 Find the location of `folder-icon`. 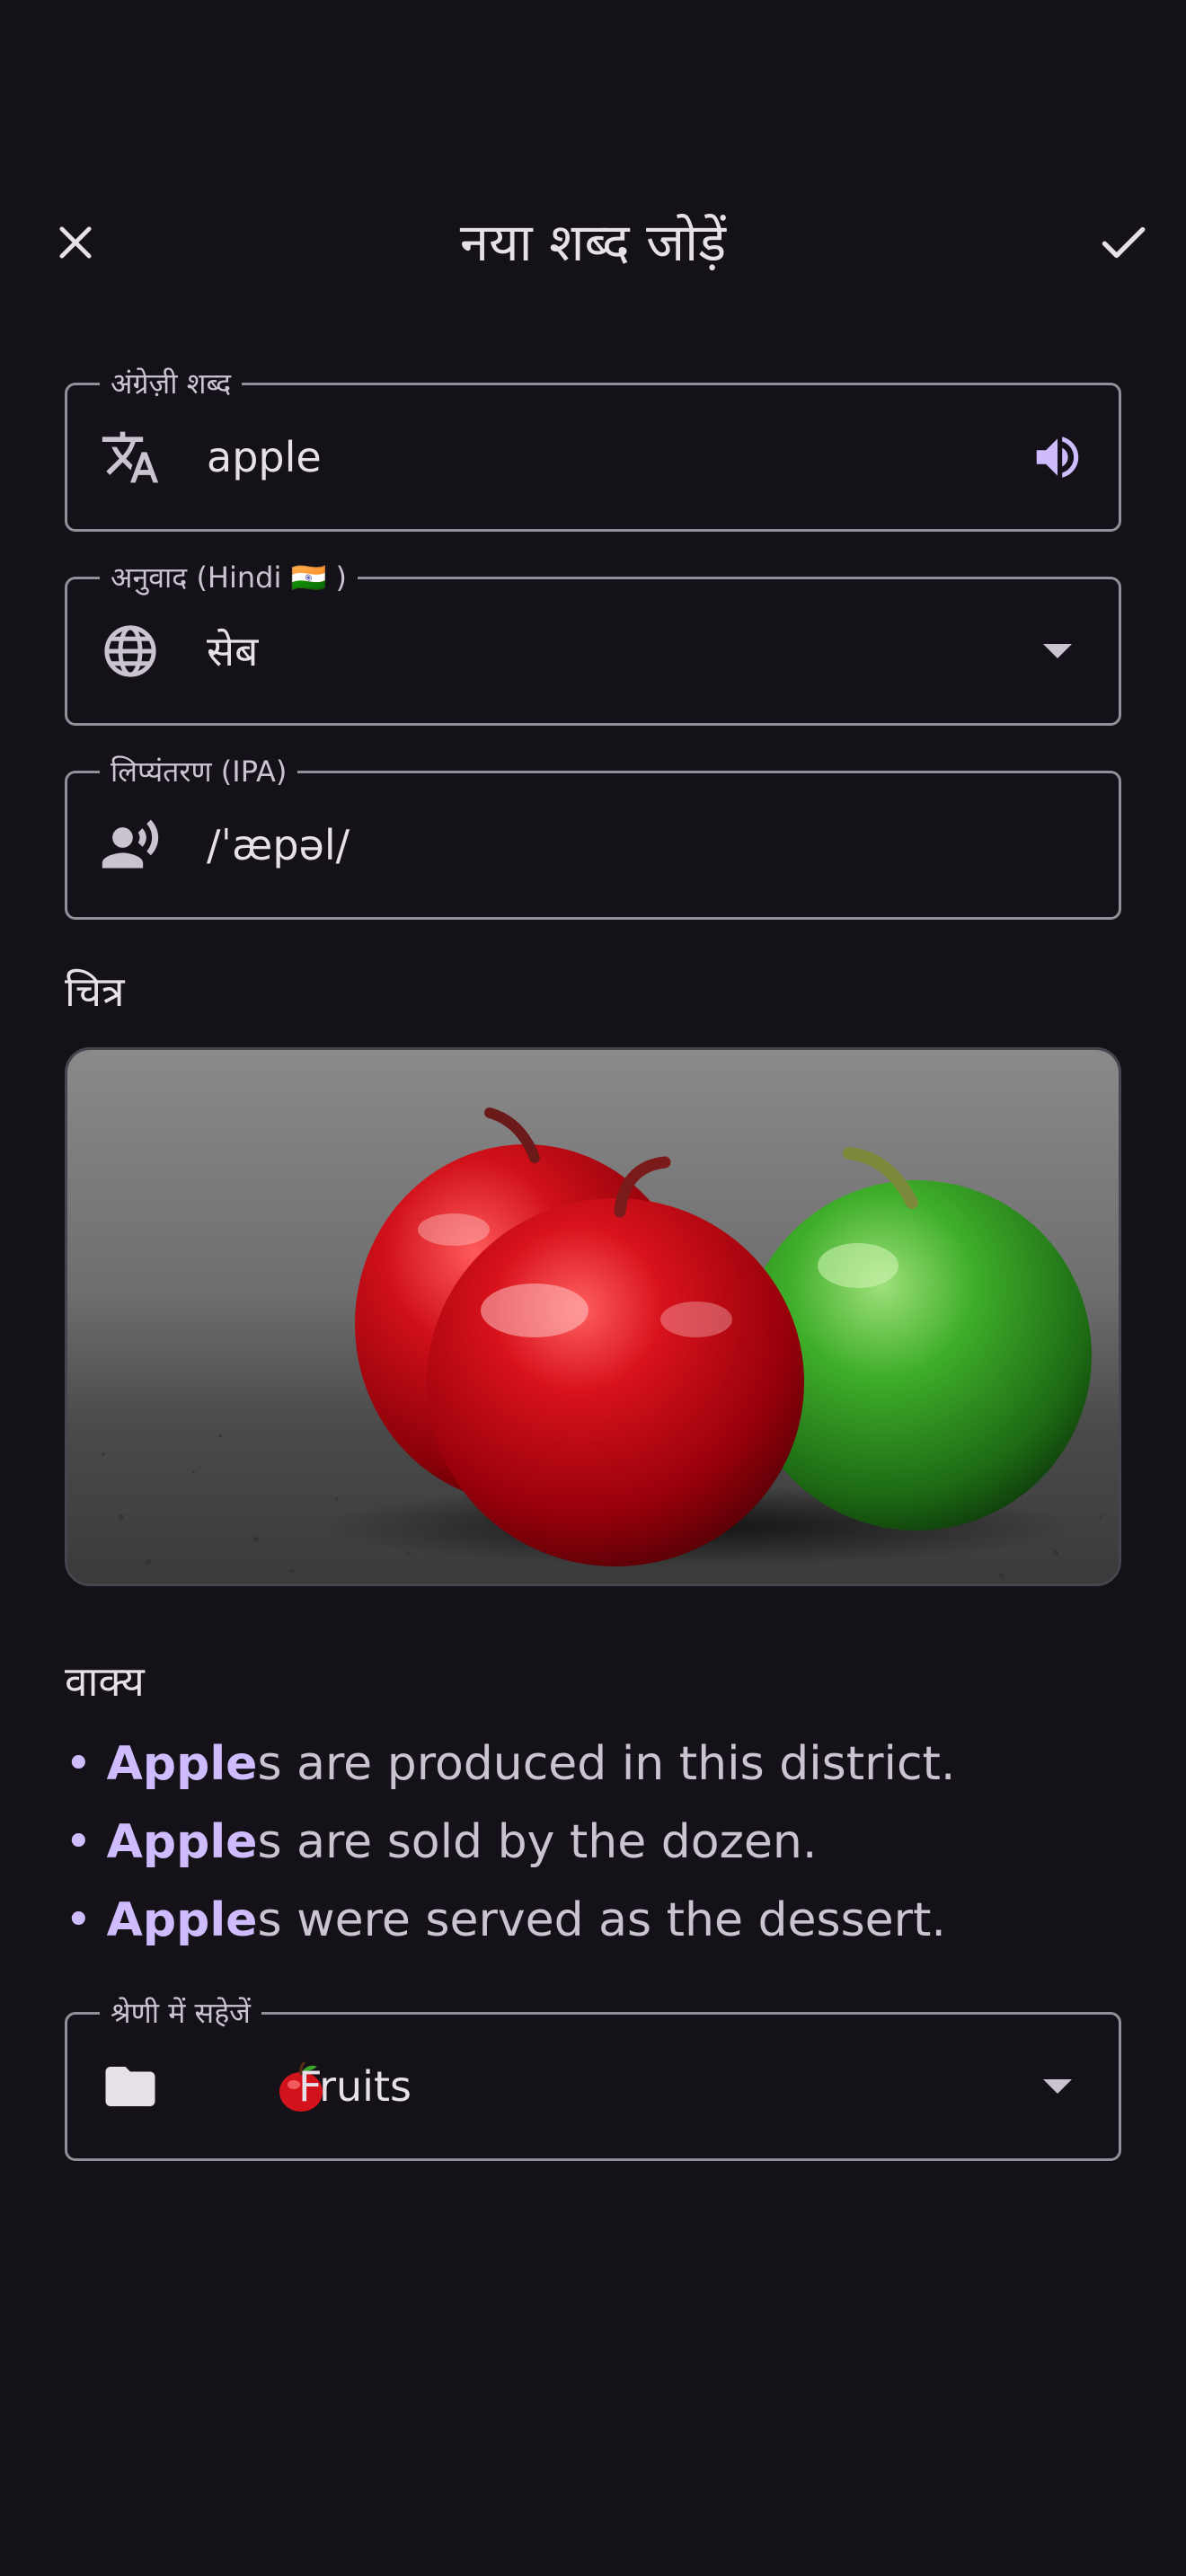

folder-icon is located at coordinates (130, 2086).